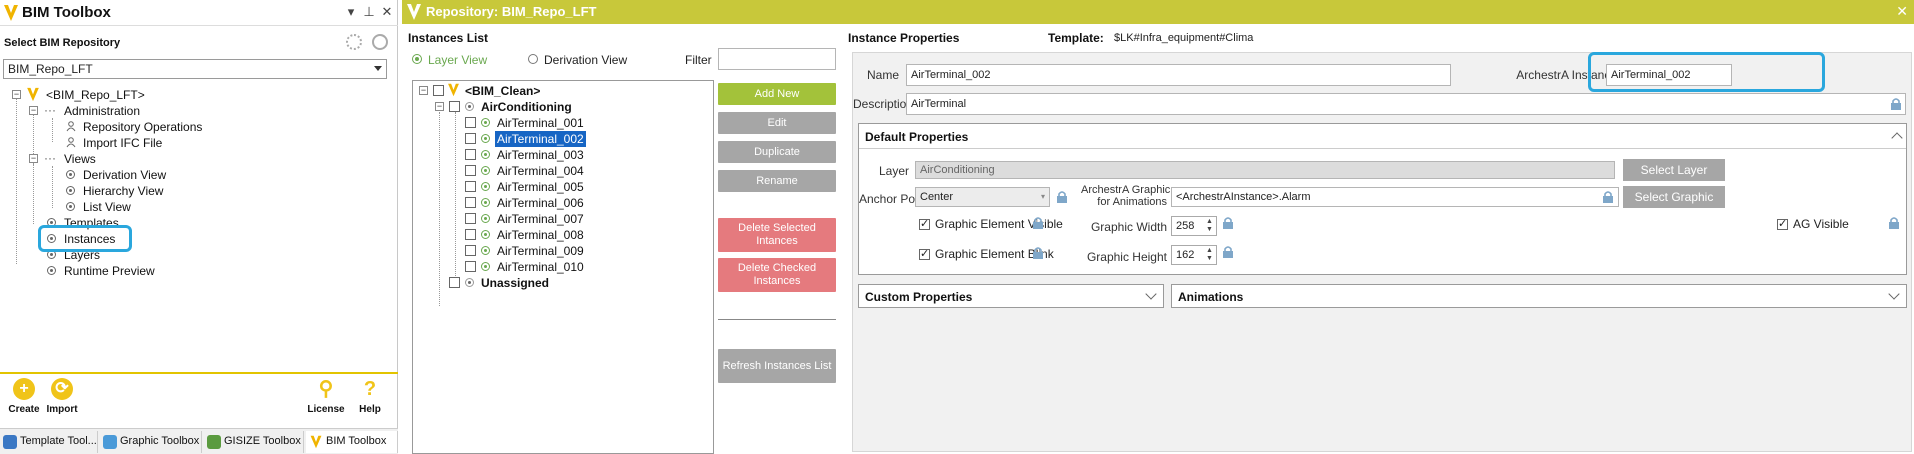 The width and height of the screenshot is (1914, 454). Describe the element at coordinates (540, 171) in the screenshot. I see `list-item: AirTerminal_004` at that location.